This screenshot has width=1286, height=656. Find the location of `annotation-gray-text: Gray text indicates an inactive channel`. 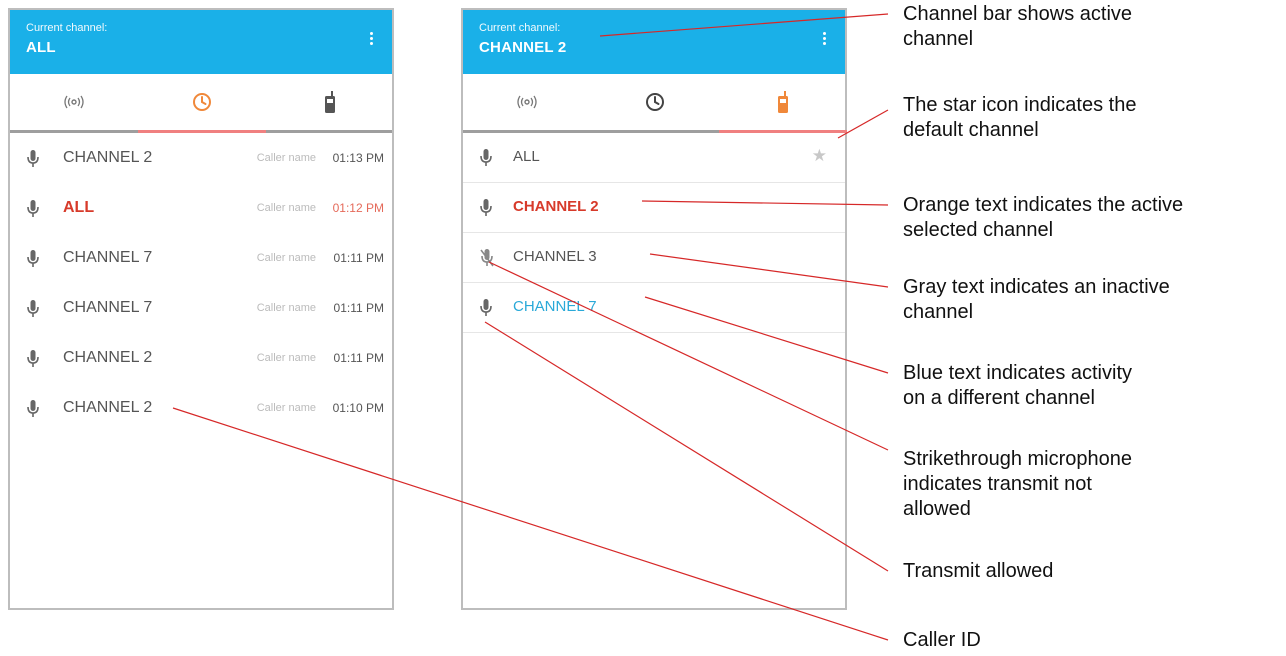

annotation-gray-text: Gray text indicates an inactive channel is located at coordinates (1036, 299).